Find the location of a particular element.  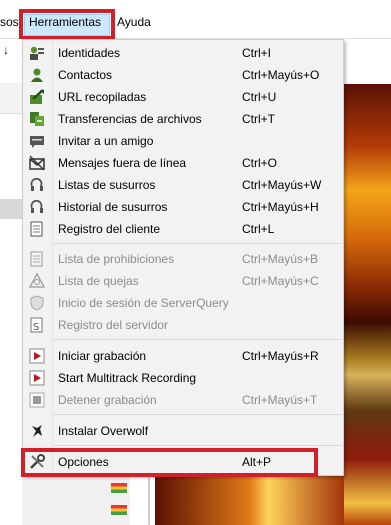

offline-messages-icon is located at coordinates (37, 163).